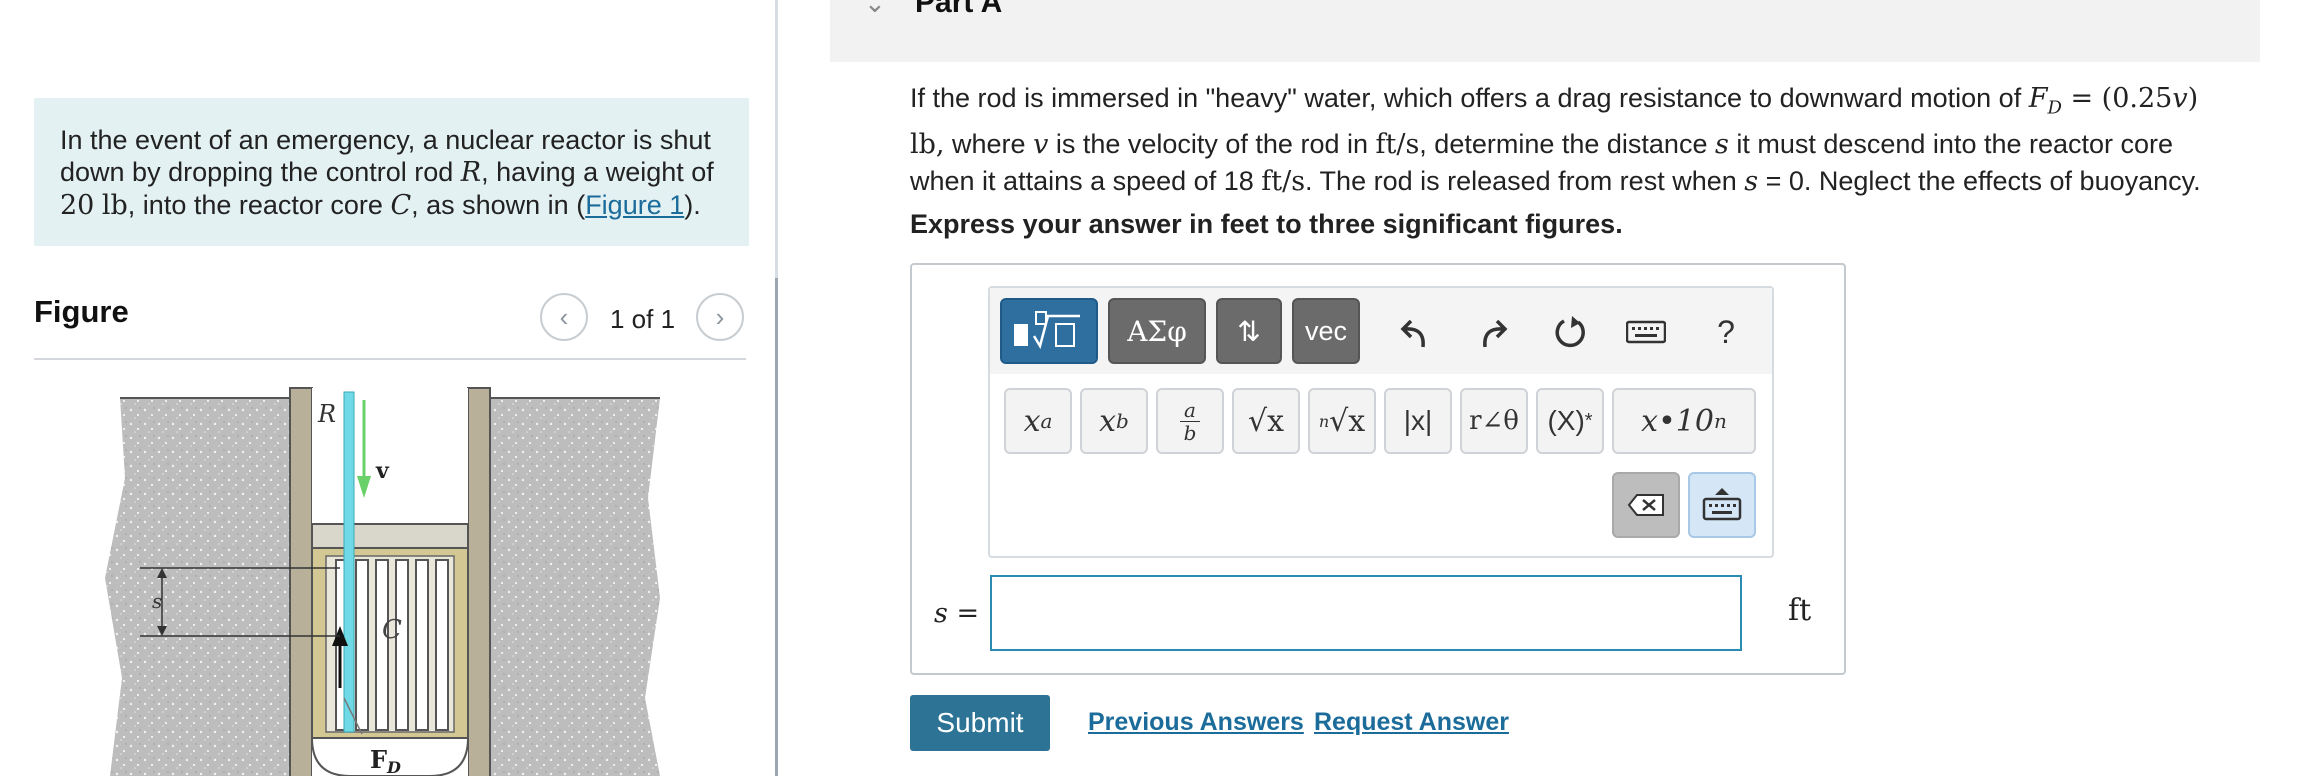  What do you see at coordinates (382, 471) in the screenshot?
I see `label-velocity: v` at bounding box center [382, 471].